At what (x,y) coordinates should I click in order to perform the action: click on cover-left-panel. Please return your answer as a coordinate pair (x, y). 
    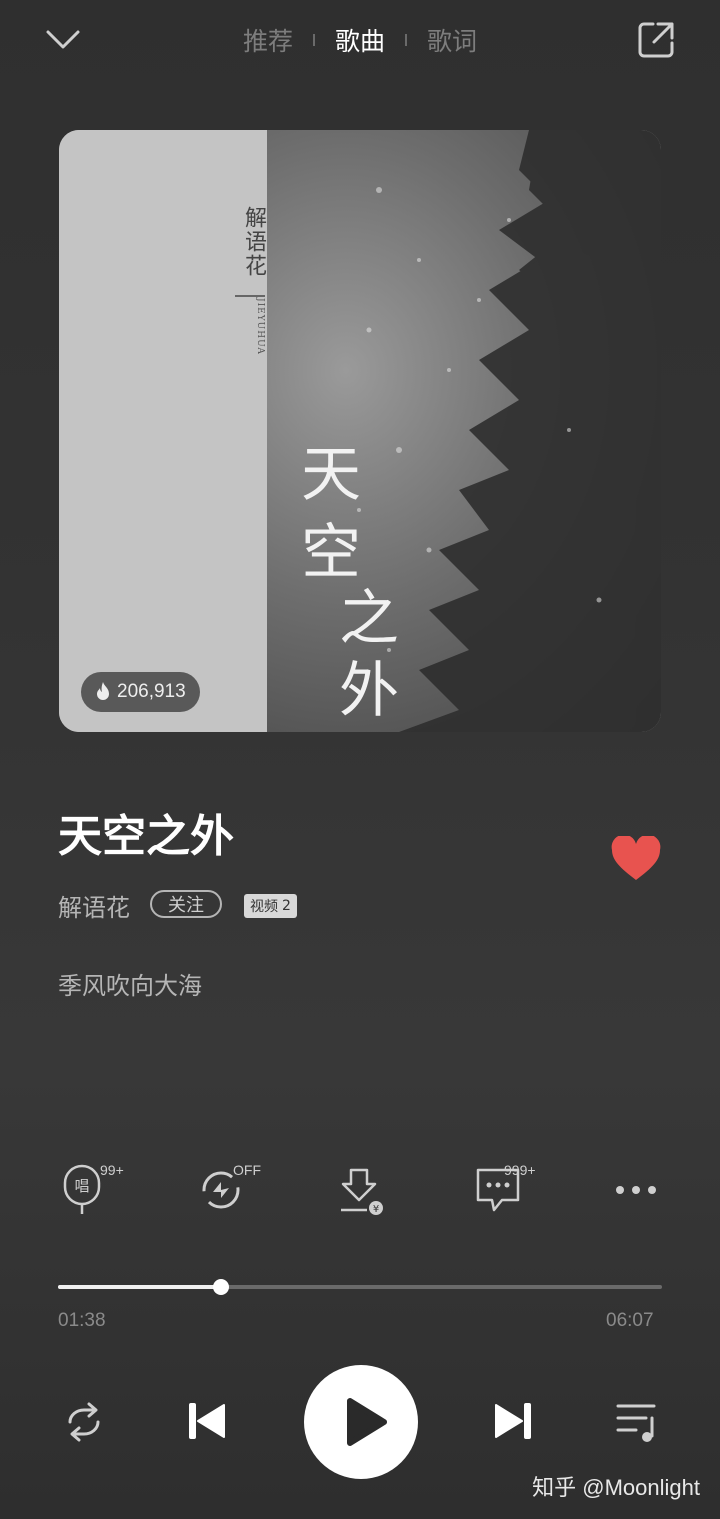
    Looking at the image, I should click on (163, 431).